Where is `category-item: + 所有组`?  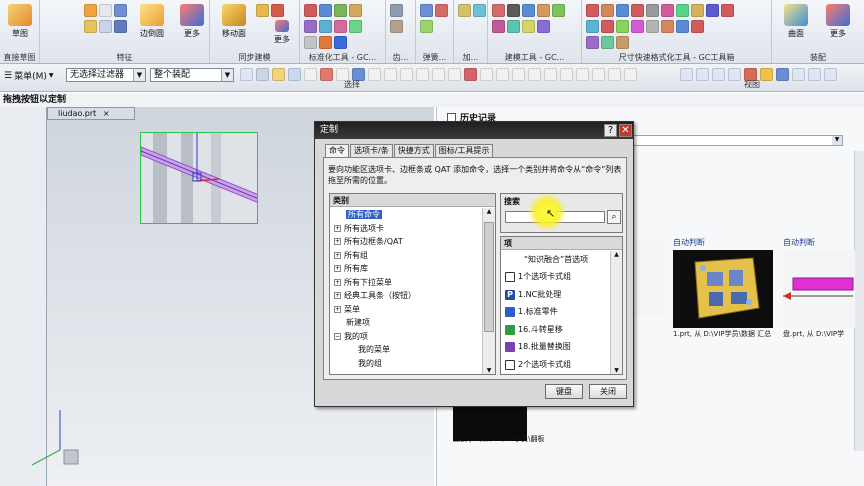 category-item: + 所有组 is located at coordinates (406, 256).